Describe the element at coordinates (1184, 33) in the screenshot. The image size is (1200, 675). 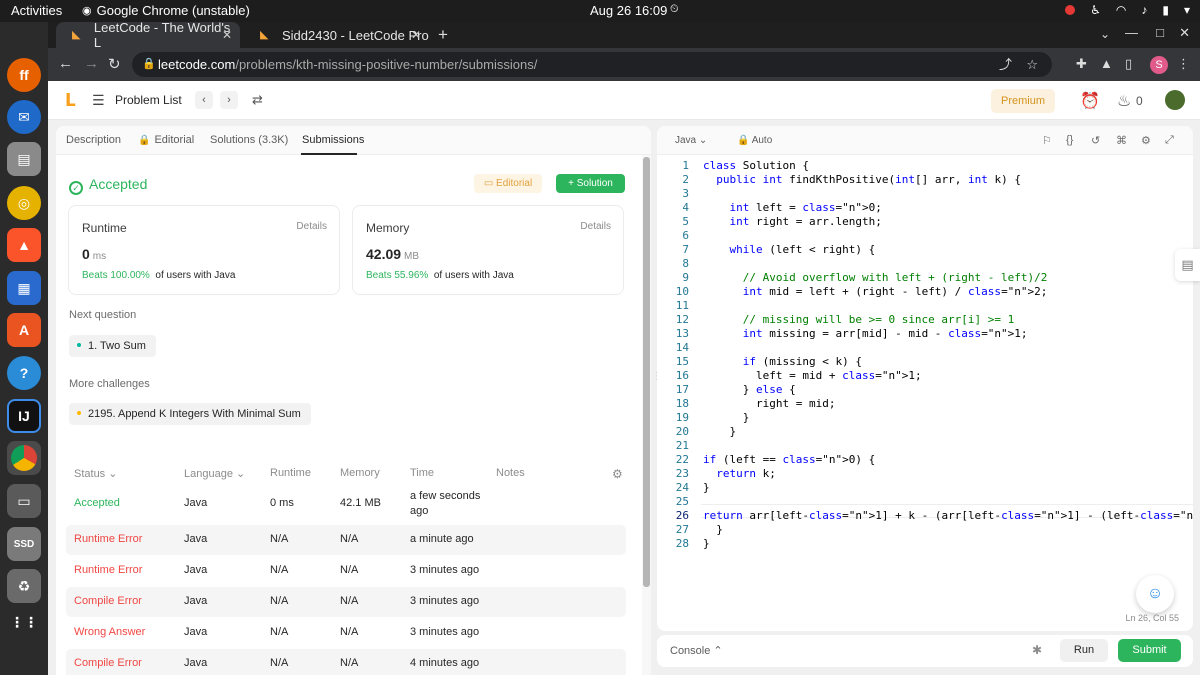
I see `close-window-icon: ✕` at that location.